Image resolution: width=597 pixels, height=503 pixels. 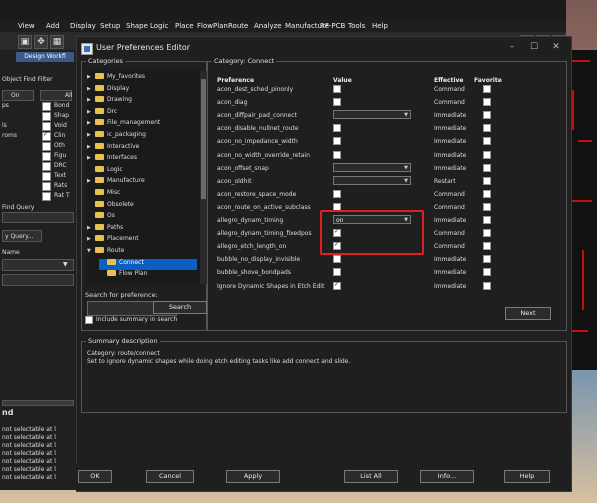 What do you see at coordinates (212, 26) in the screenshot?
I see `menu-item: FlowPlan` at bounding box center [212, 26].